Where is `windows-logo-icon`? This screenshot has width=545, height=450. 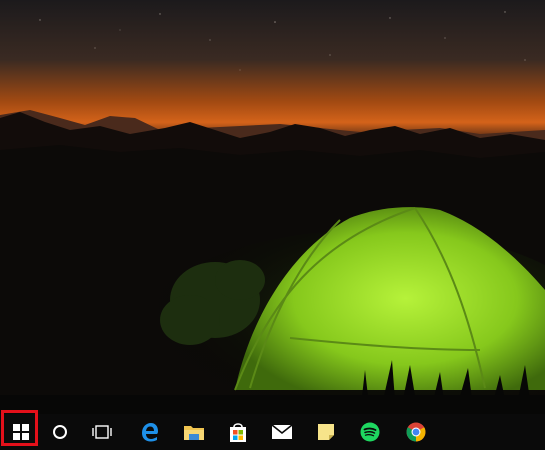 windows-logo-icon is located at coordinates (21, 432).